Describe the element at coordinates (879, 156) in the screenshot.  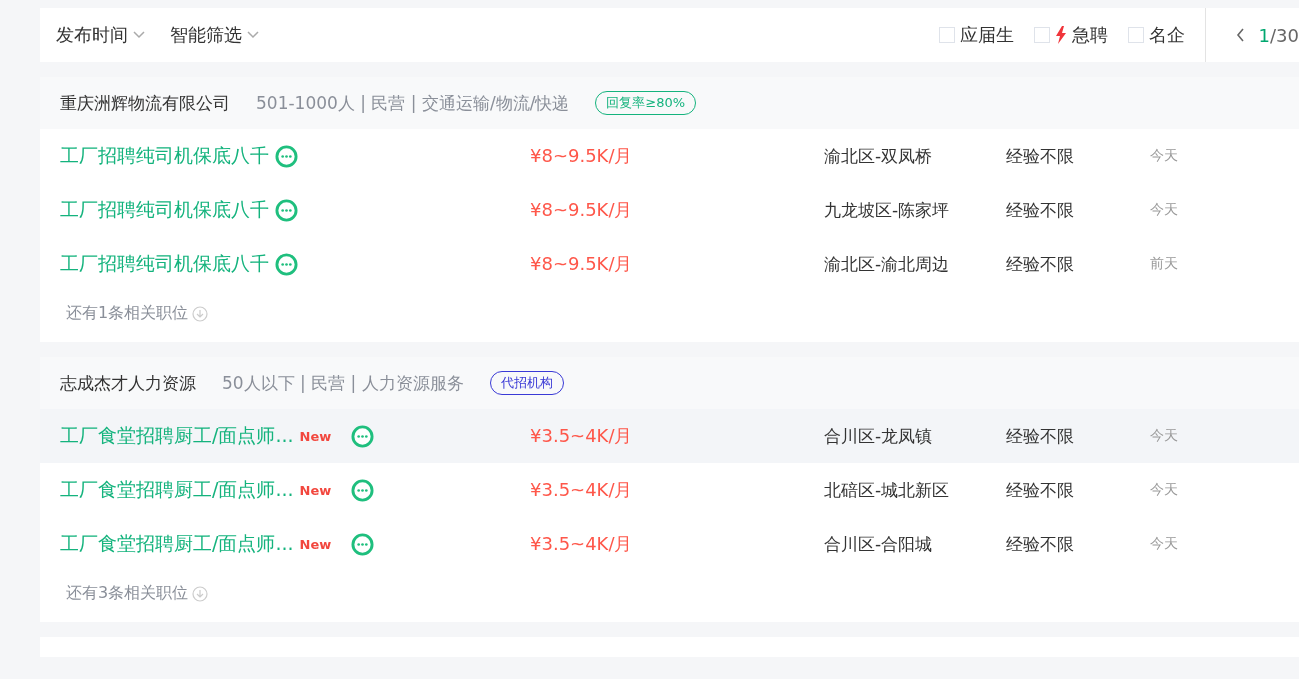
I see `job-location: 渝北区-双凤桥` at that location.